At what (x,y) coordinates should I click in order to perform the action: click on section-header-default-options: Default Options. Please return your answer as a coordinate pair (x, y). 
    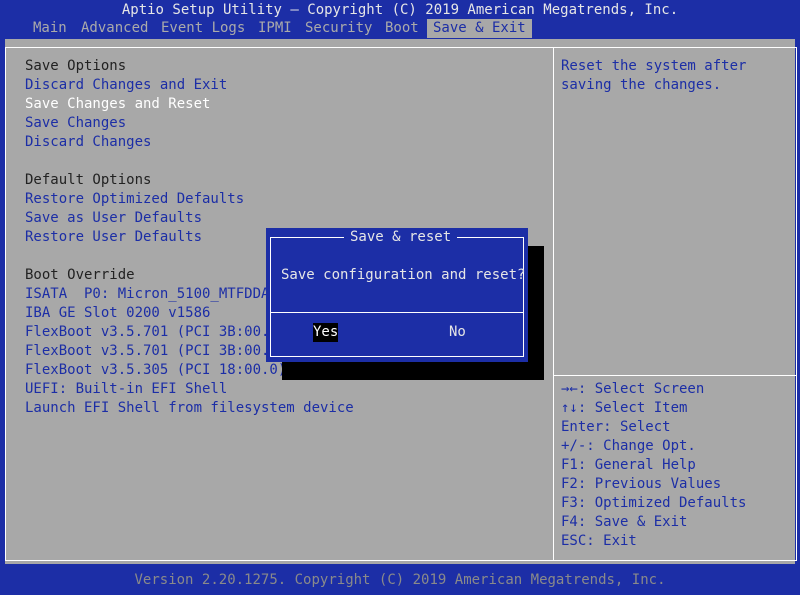
    Looking at the image, I should click on (88, 180).